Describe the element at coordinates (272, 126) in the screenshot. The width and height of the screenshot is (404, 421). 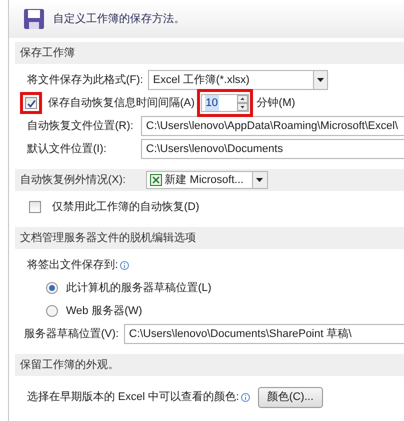
I see `path-field: C:\Users\lenovo\AppData\Roaming\Microsoft\Excel\` at that location.